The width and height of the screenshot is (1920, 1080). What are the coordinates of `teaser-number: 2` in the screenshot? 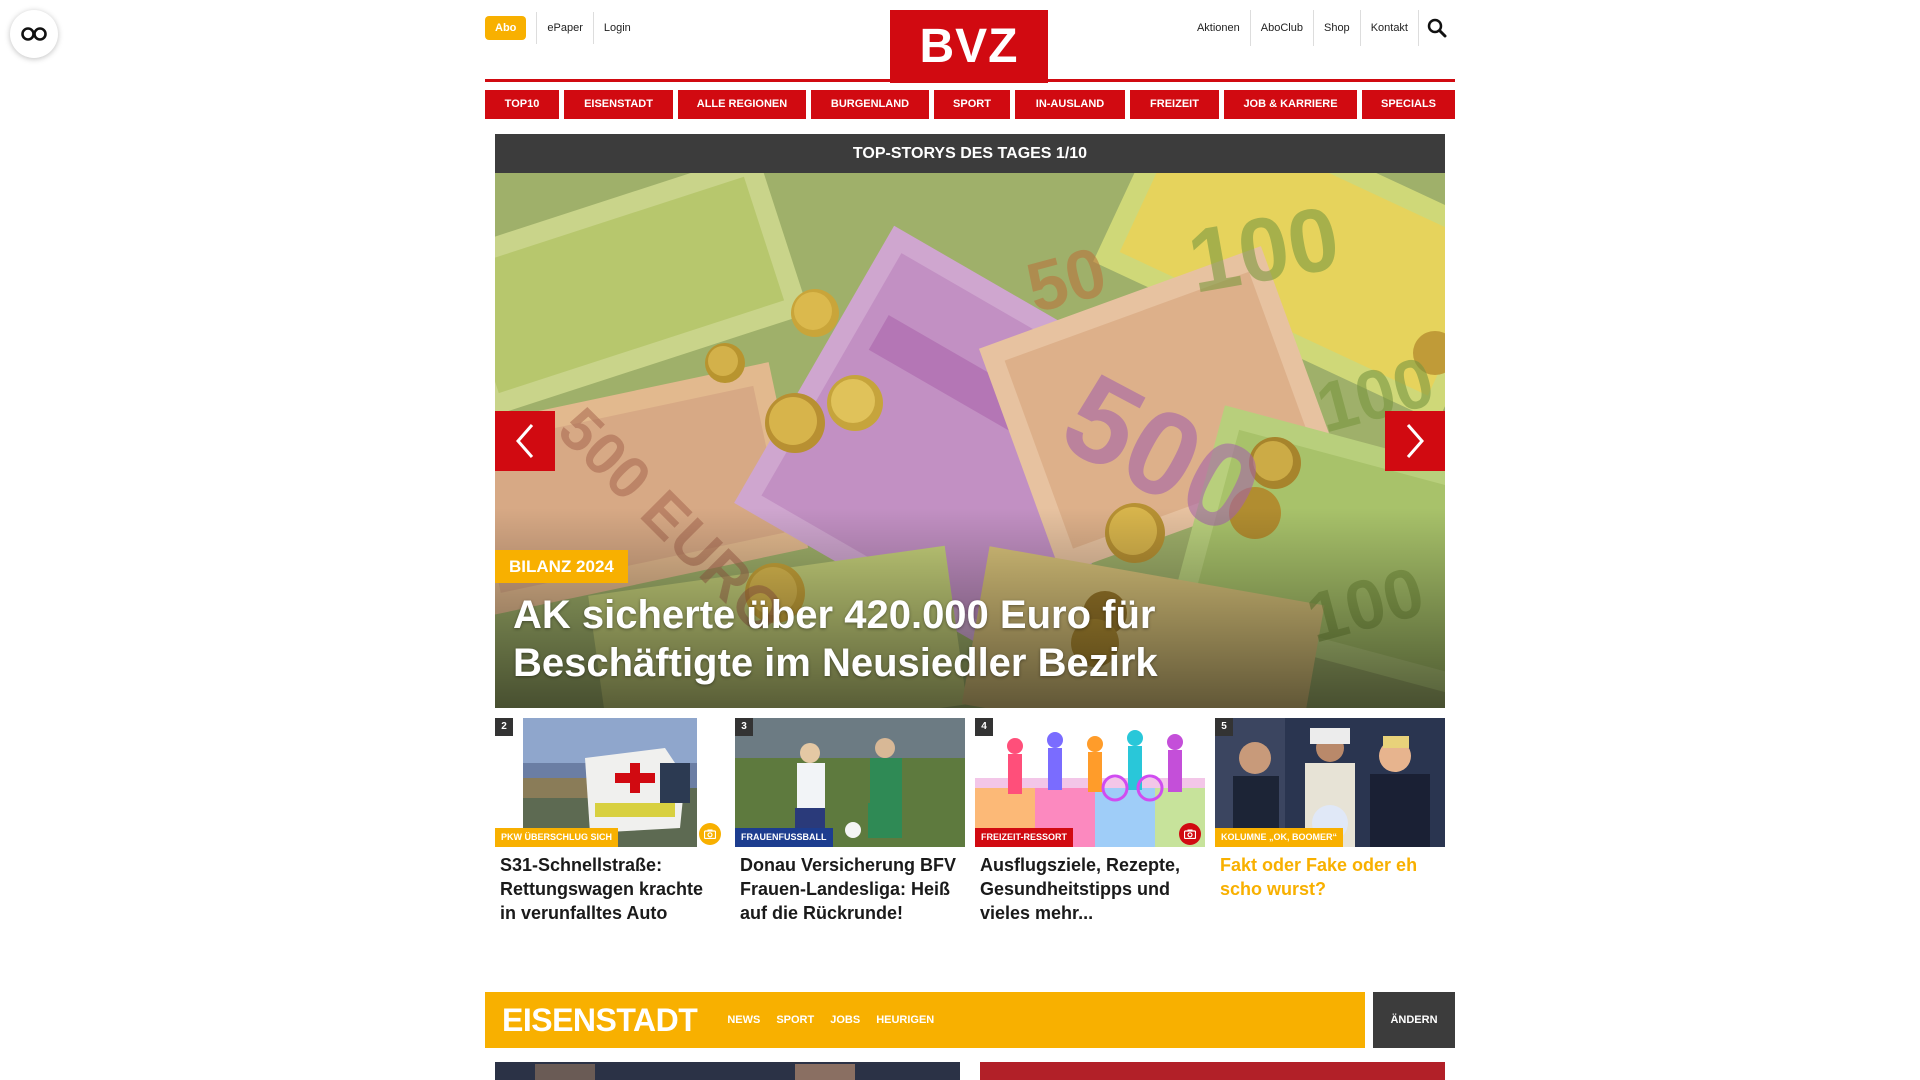 It's located at (504, 727).